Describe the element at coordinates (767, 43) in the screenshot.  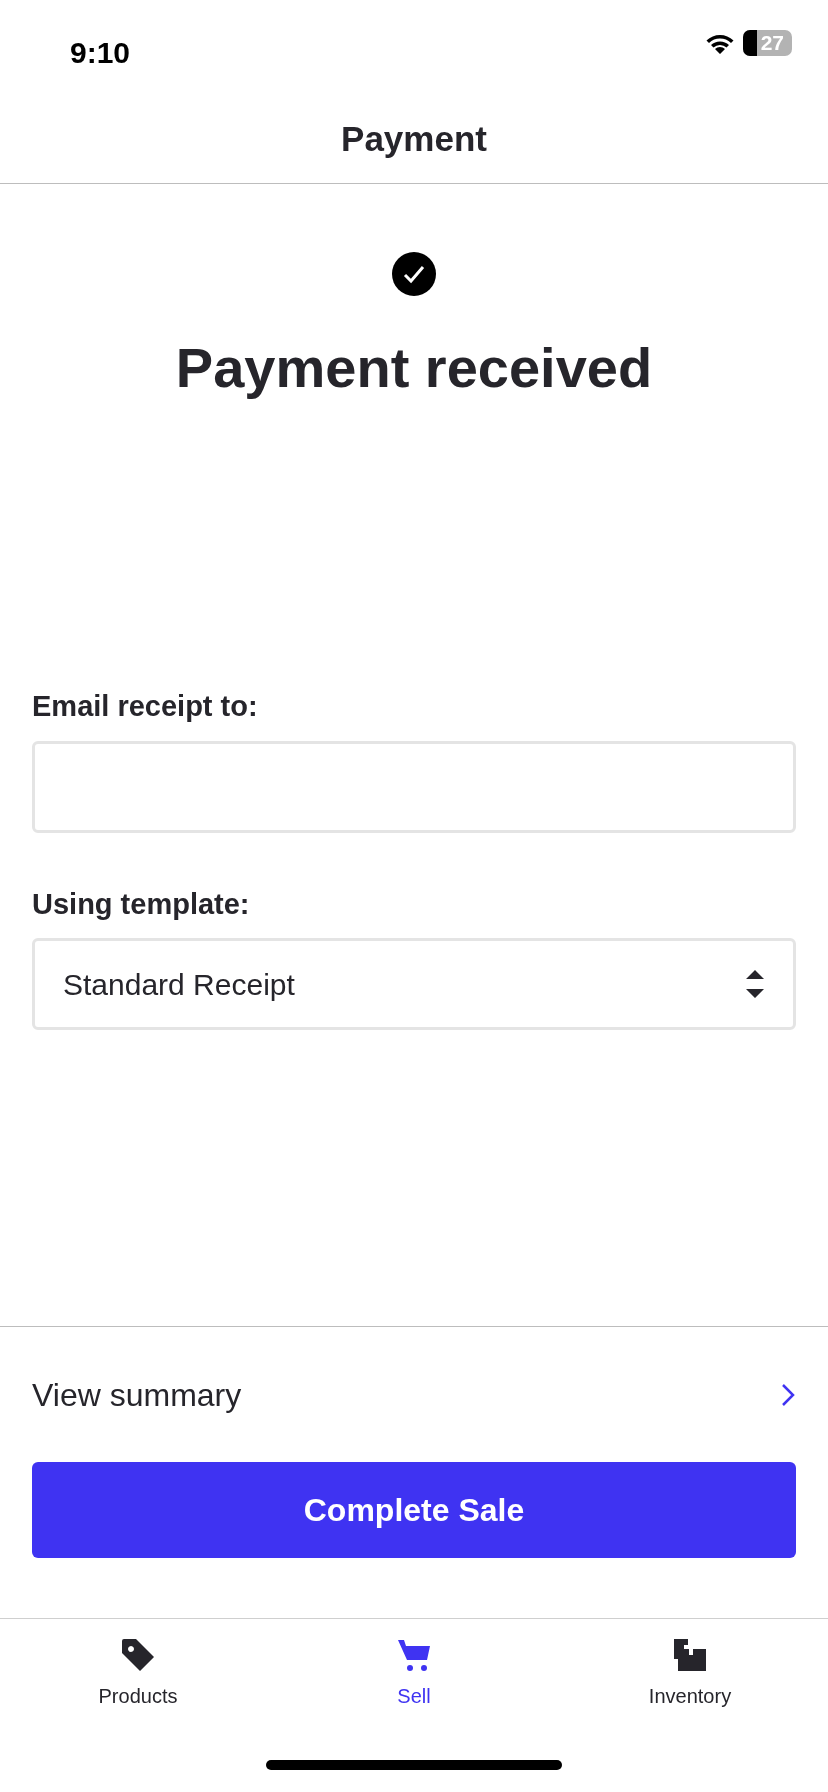
I see `battery-icon: 27` at that location.